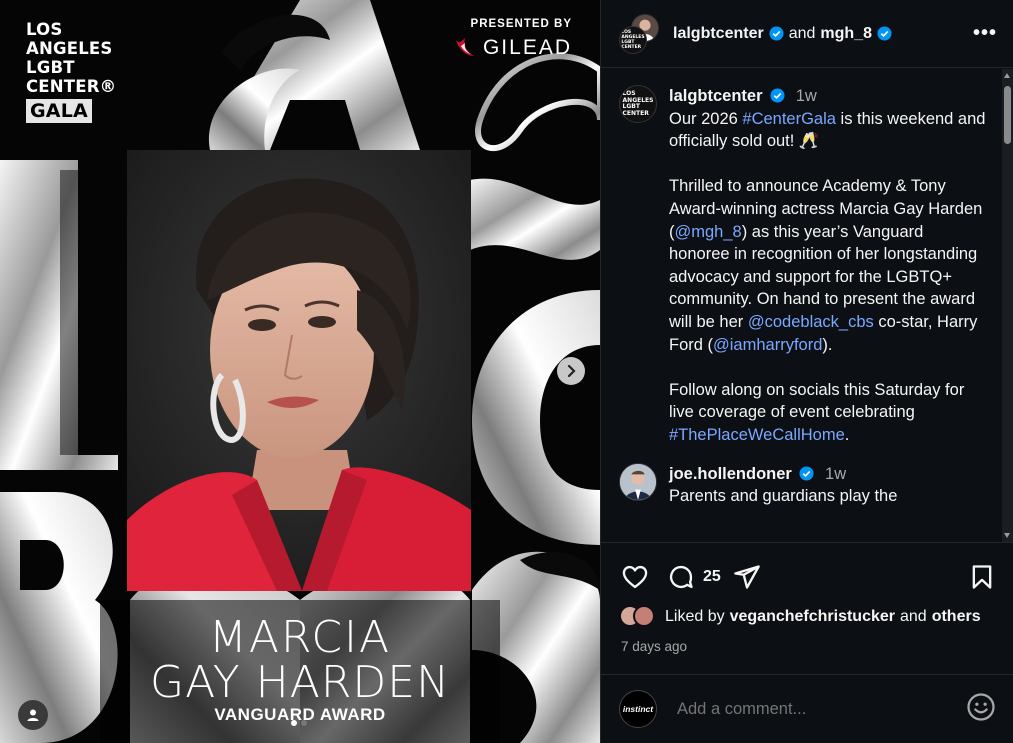  I want to click on logo-line: ANGELES, so click(69, 48).